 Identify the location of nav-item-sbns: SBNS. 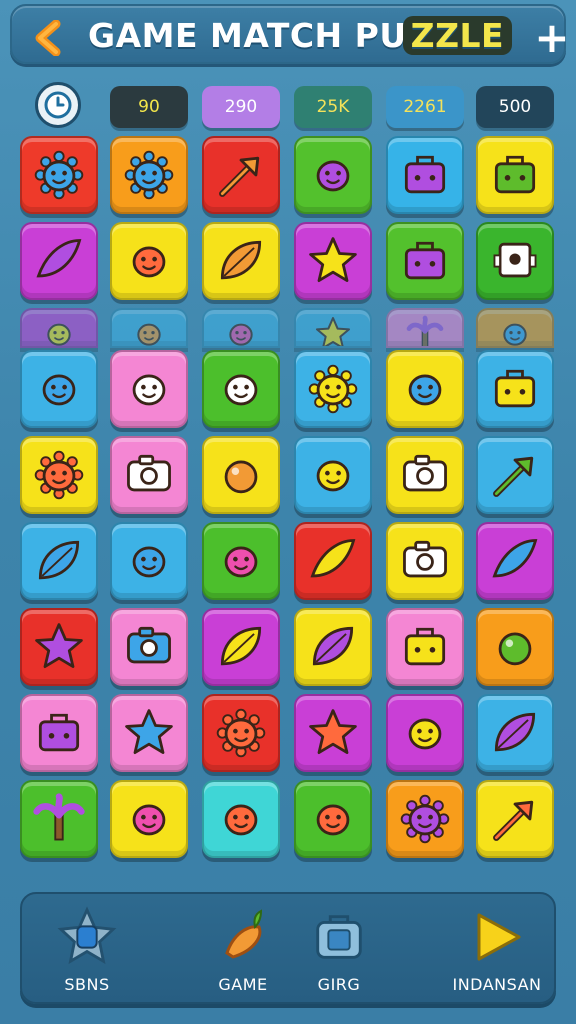
(87, 949).